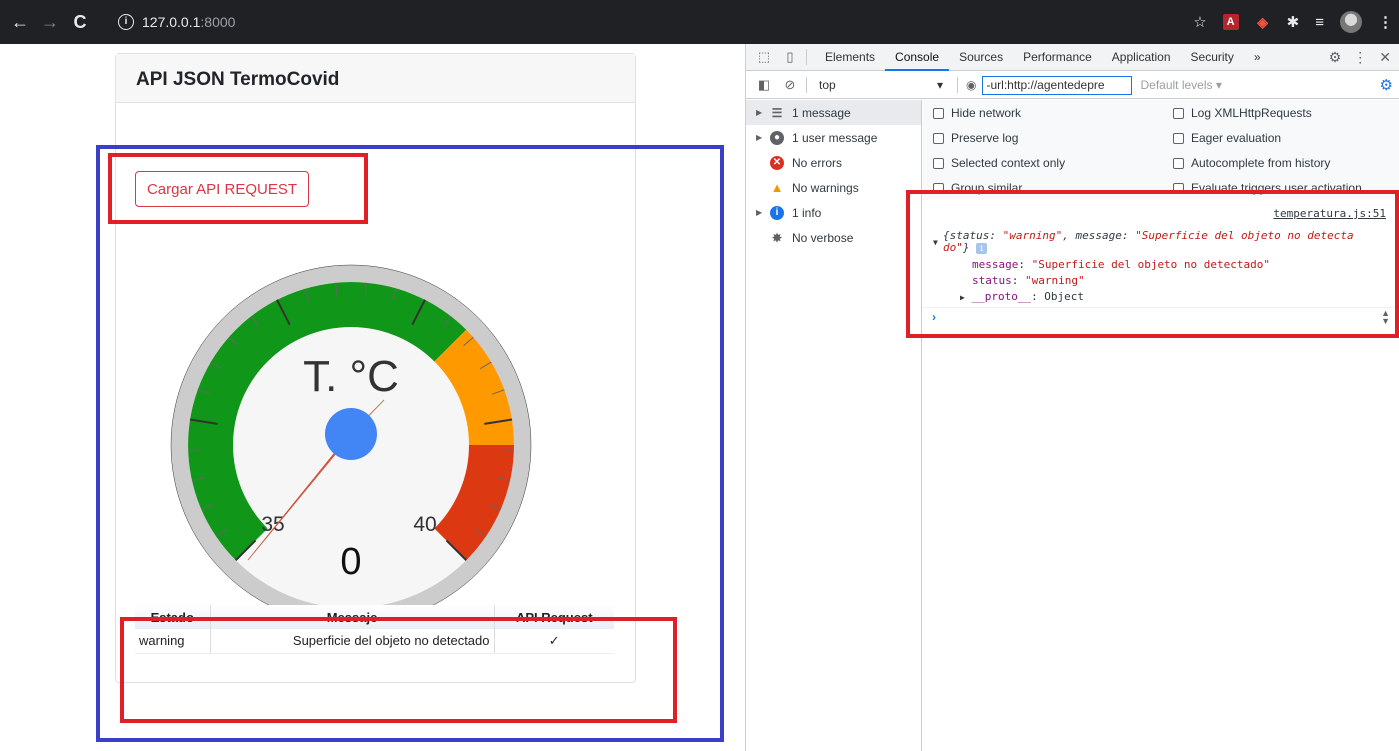  Describe the element at coordinates (1267, 188) in the screenshot. I see `evaluate-triggers-checkbox: Evaluate triggers user activation` at that location.